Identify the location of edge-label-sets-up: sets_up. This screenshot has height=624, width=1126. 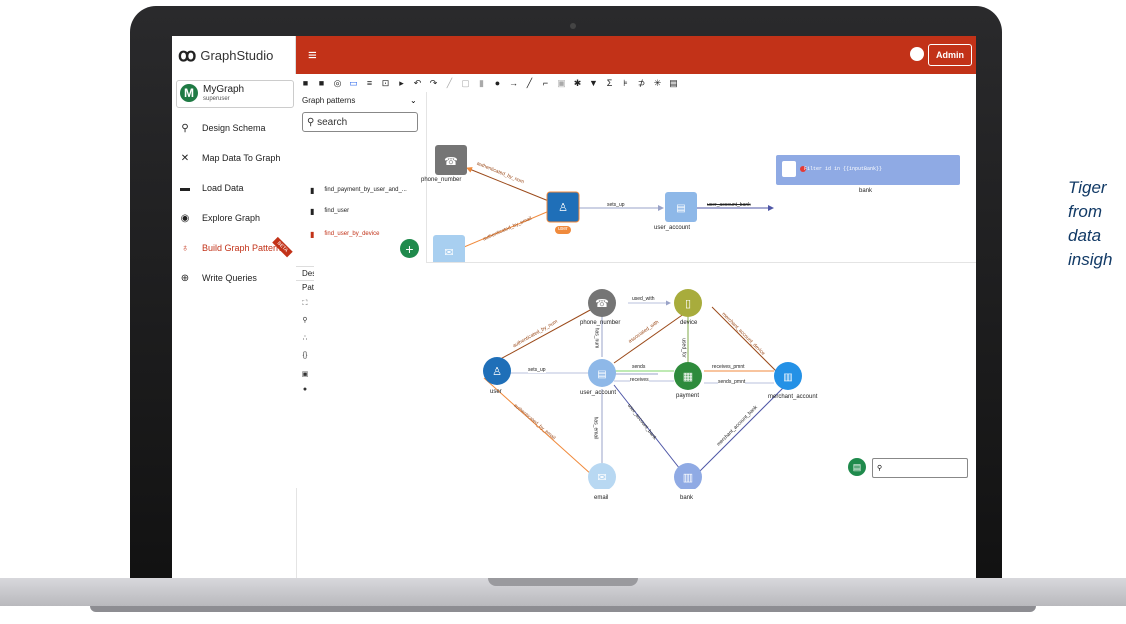
(616, 205).